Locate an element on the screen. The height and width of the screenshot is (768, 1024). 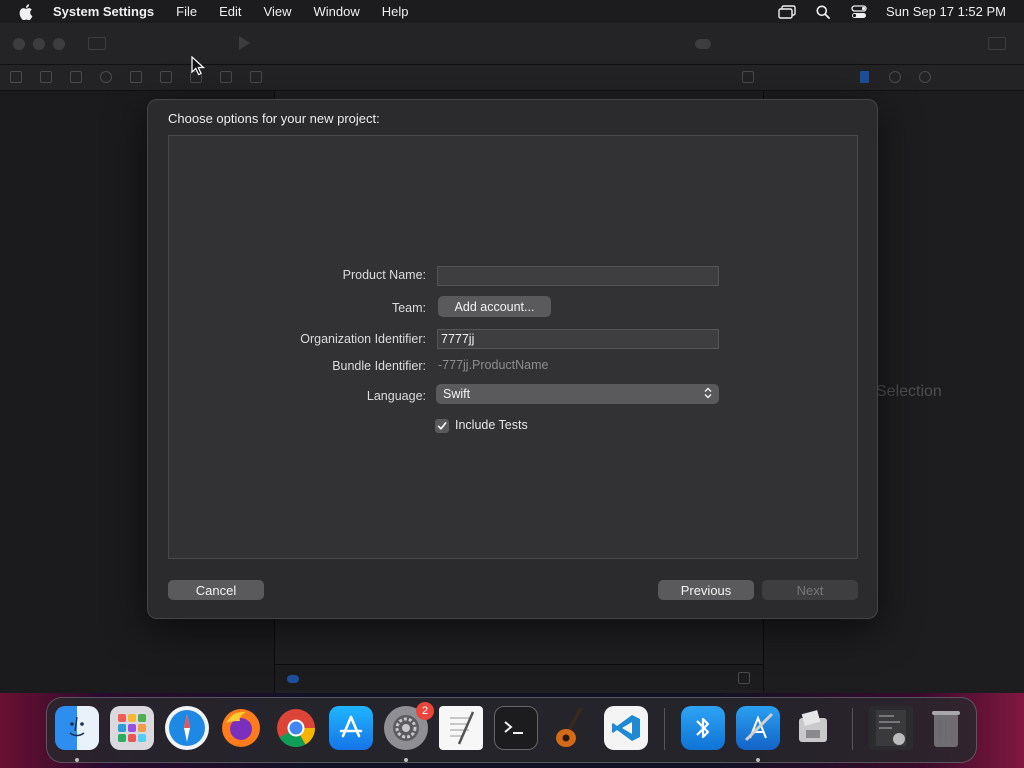
firefox-icon is located at coordinates (241, 728).